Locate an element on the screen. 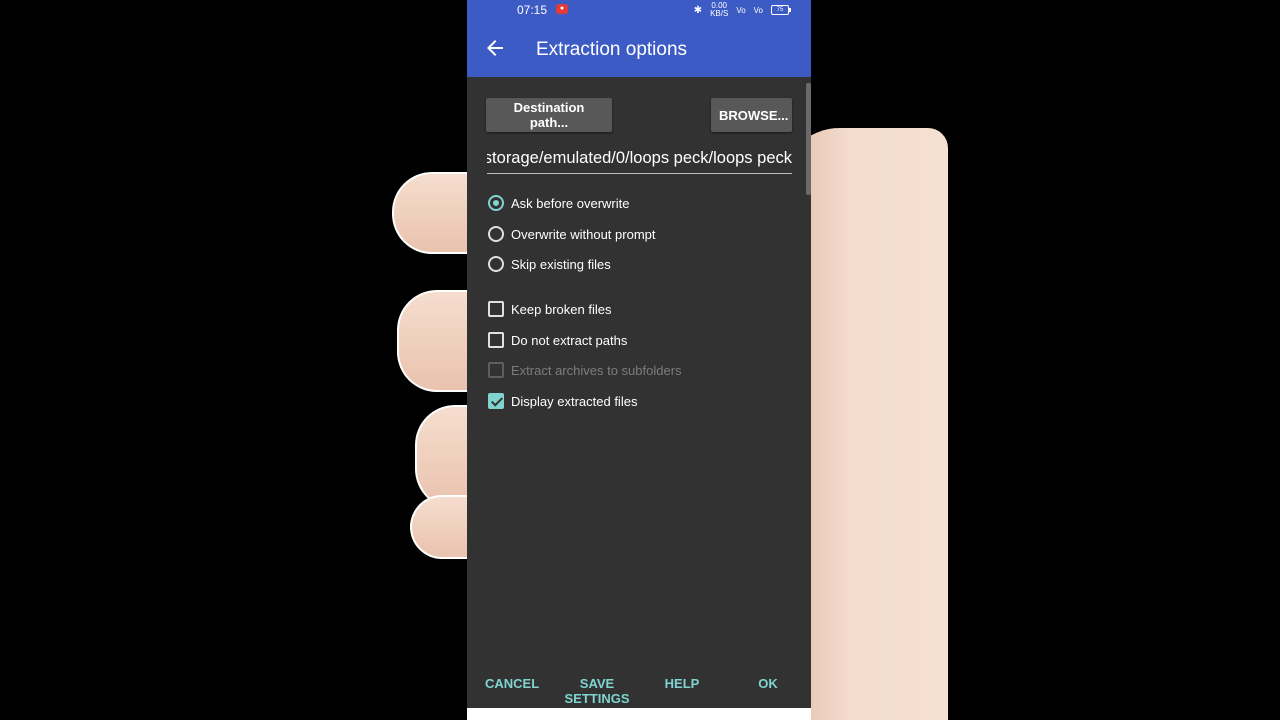  cancel-button: CANCEL is located at coordinates (512, 683).